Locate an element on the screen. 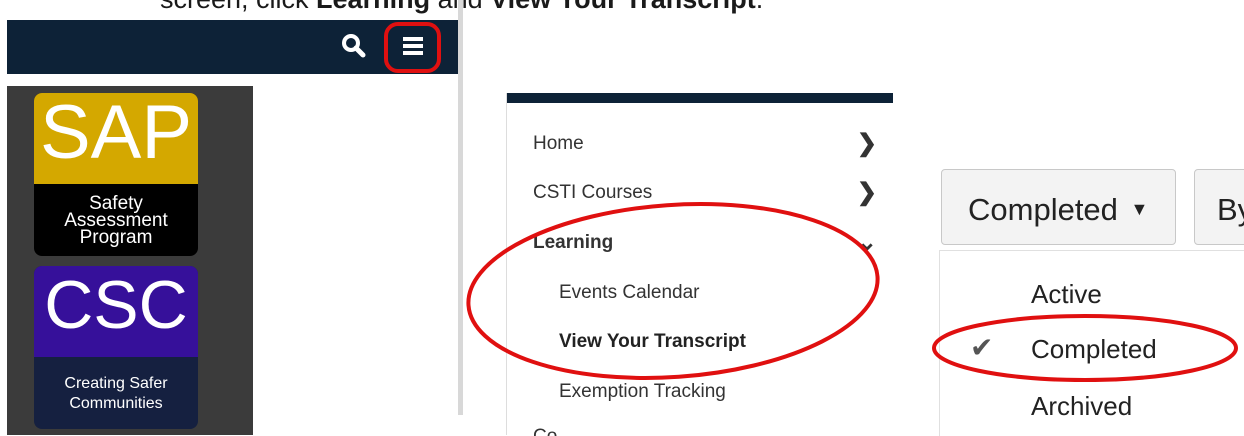 Image resolution: width=1244 pixels, height=436 pixels. sort-by-button: By is located at coordinates (1219, 207).